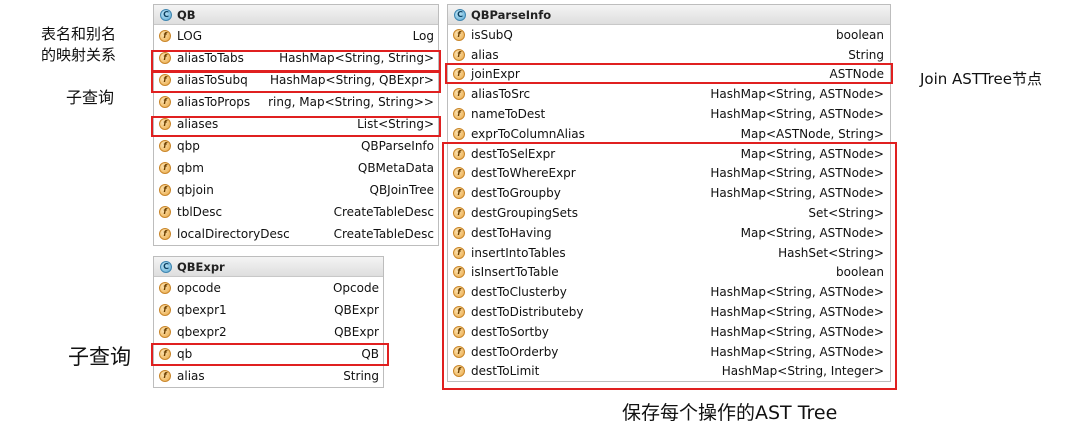 The width and height of the screenshot is (1083, 439). I want to click on field-row-qbjoin: f qbjoin QBJoinTree, so click(296, 190).